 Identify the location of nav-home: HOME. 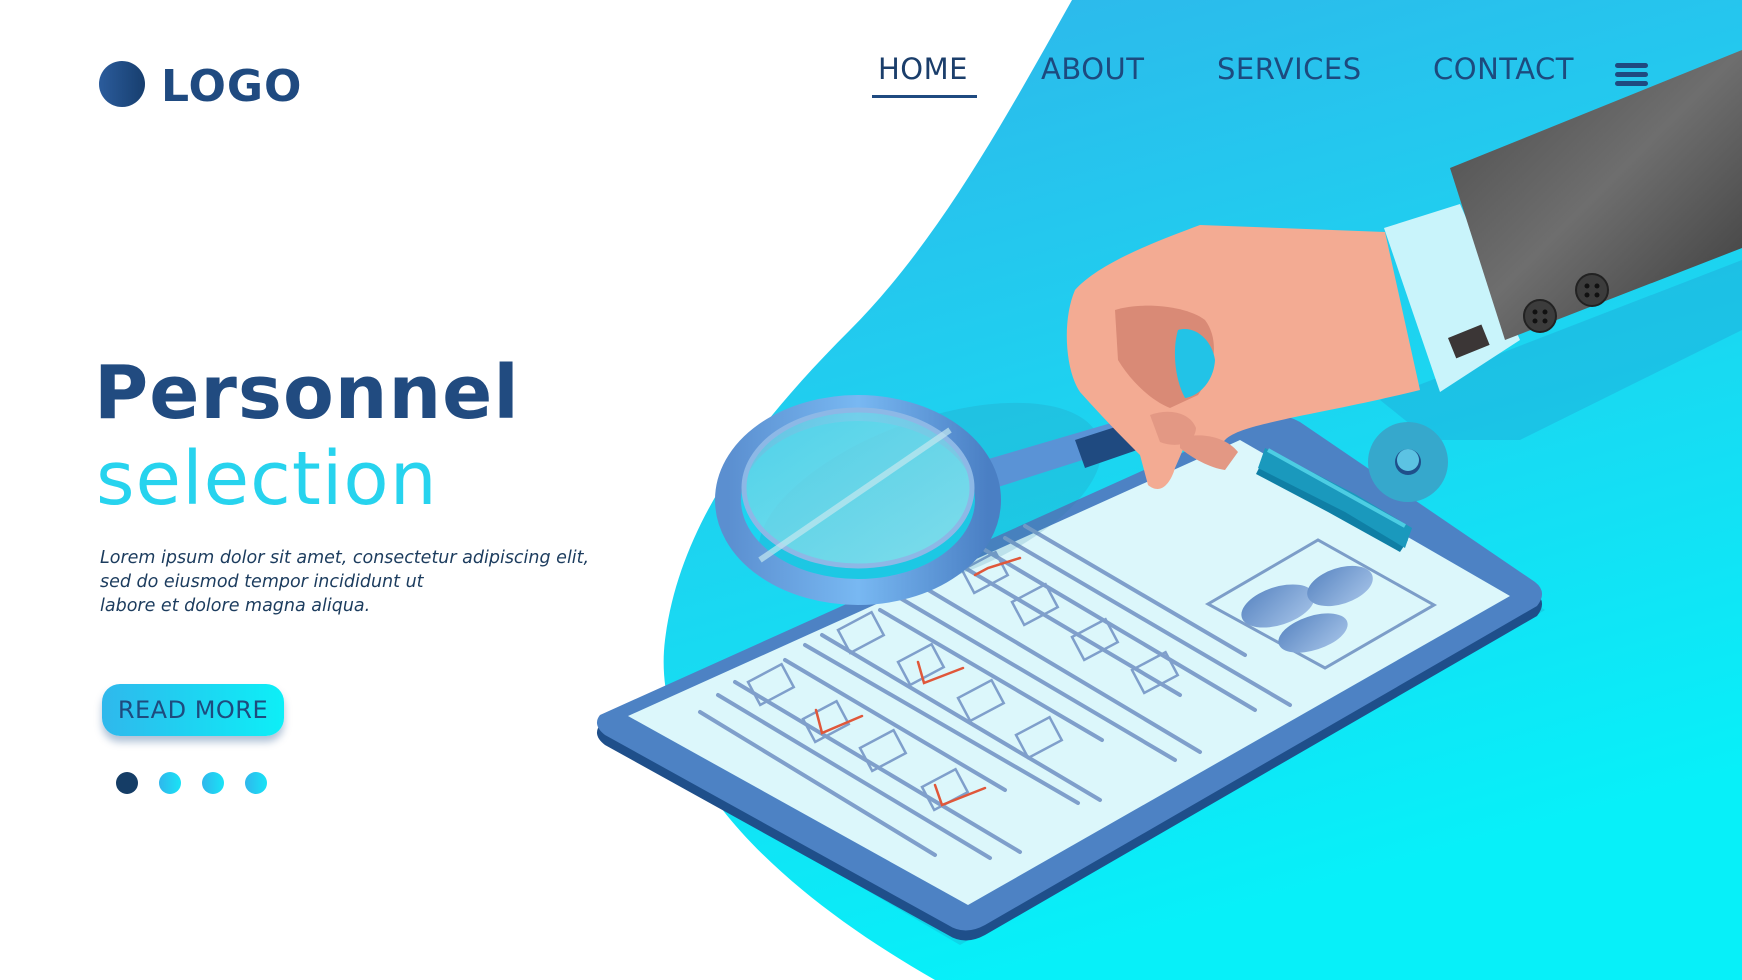
(923, 69).